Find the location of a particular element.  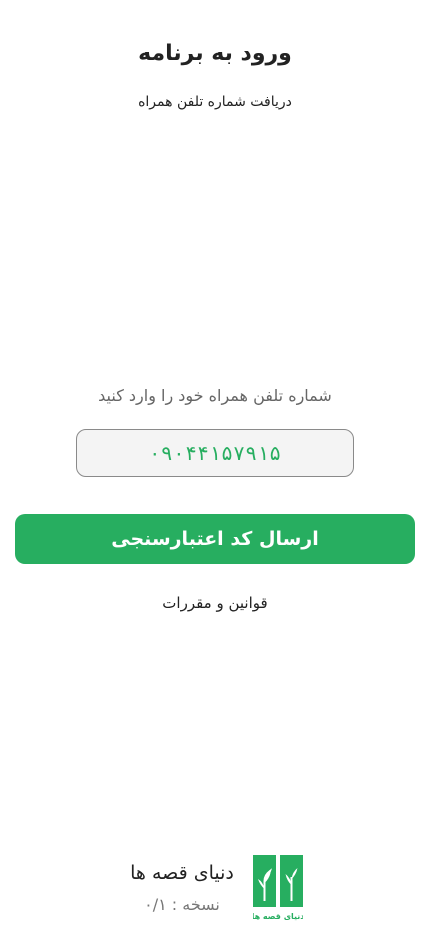

page-title: ورود به برنامه is located at coordinates (215, 53).